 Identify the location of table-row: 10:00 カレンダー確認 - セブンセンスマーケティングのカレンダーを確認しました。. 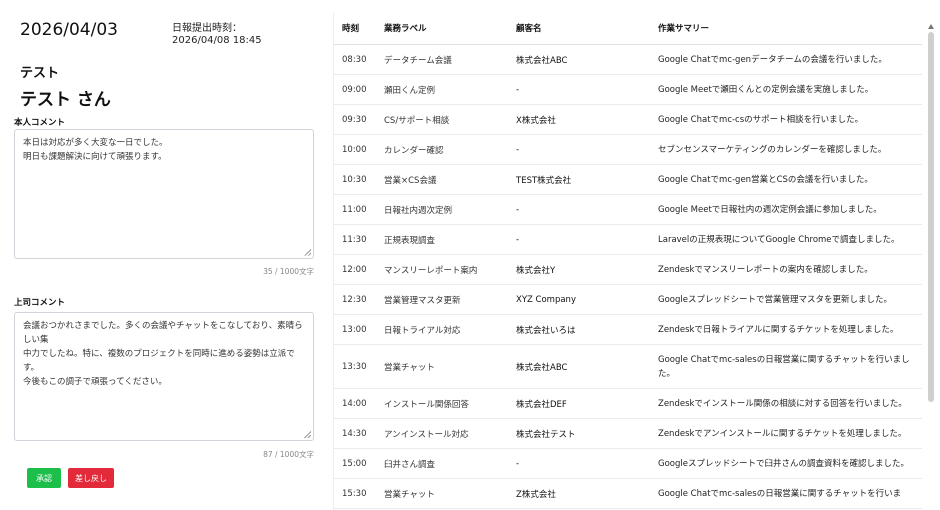
(628, 149).